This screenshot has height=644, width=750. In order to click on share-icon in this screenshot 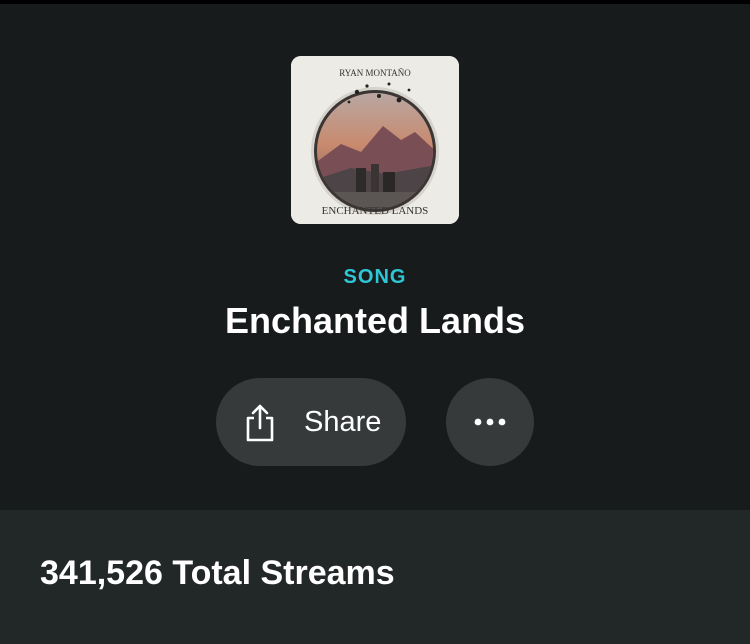, I will do `click(260, 423)`.